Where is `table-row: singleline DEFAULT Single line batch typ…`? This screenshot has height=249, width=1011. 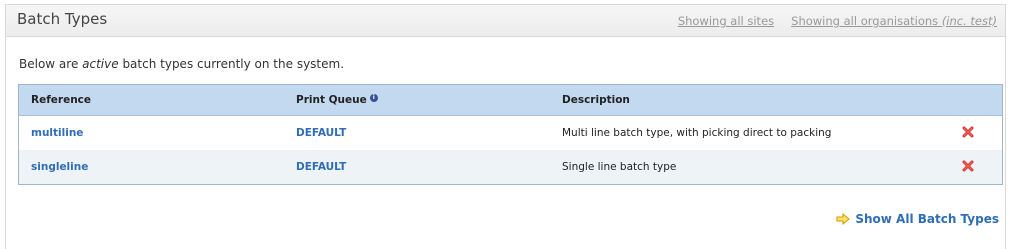 table-row: singleline DEFAULT Single line batch typ… is located at coordinates (510, 167).